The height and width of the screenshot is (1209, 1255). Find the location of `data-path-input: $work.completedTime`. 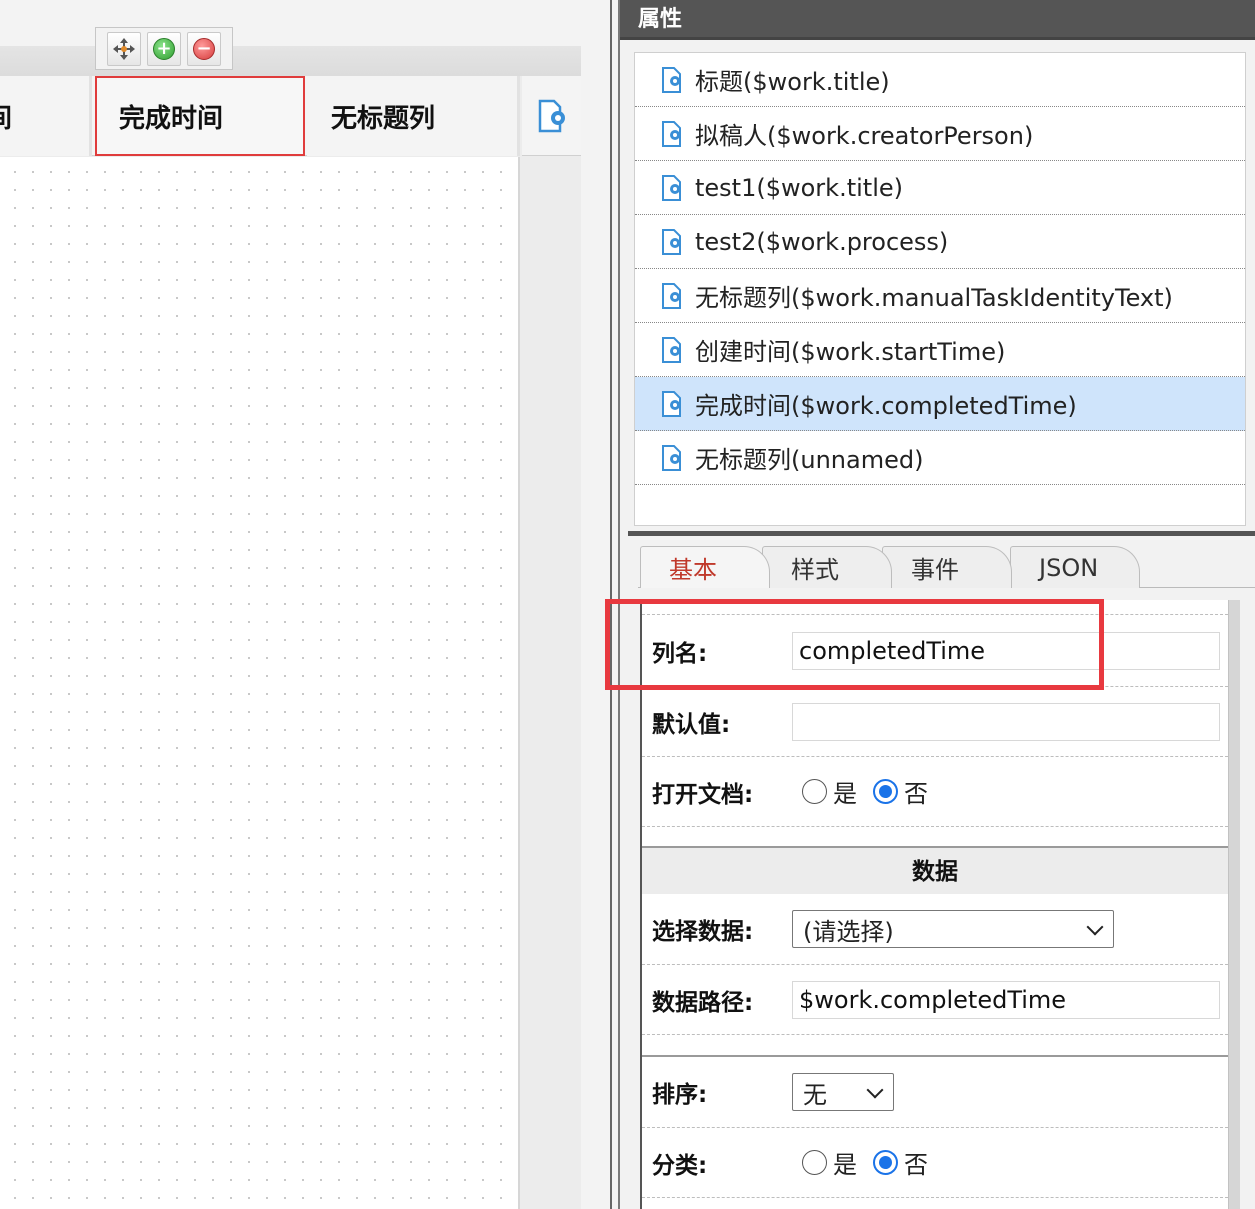

data-path-input: $work.completedTime is located at coordinates (1006, 999).